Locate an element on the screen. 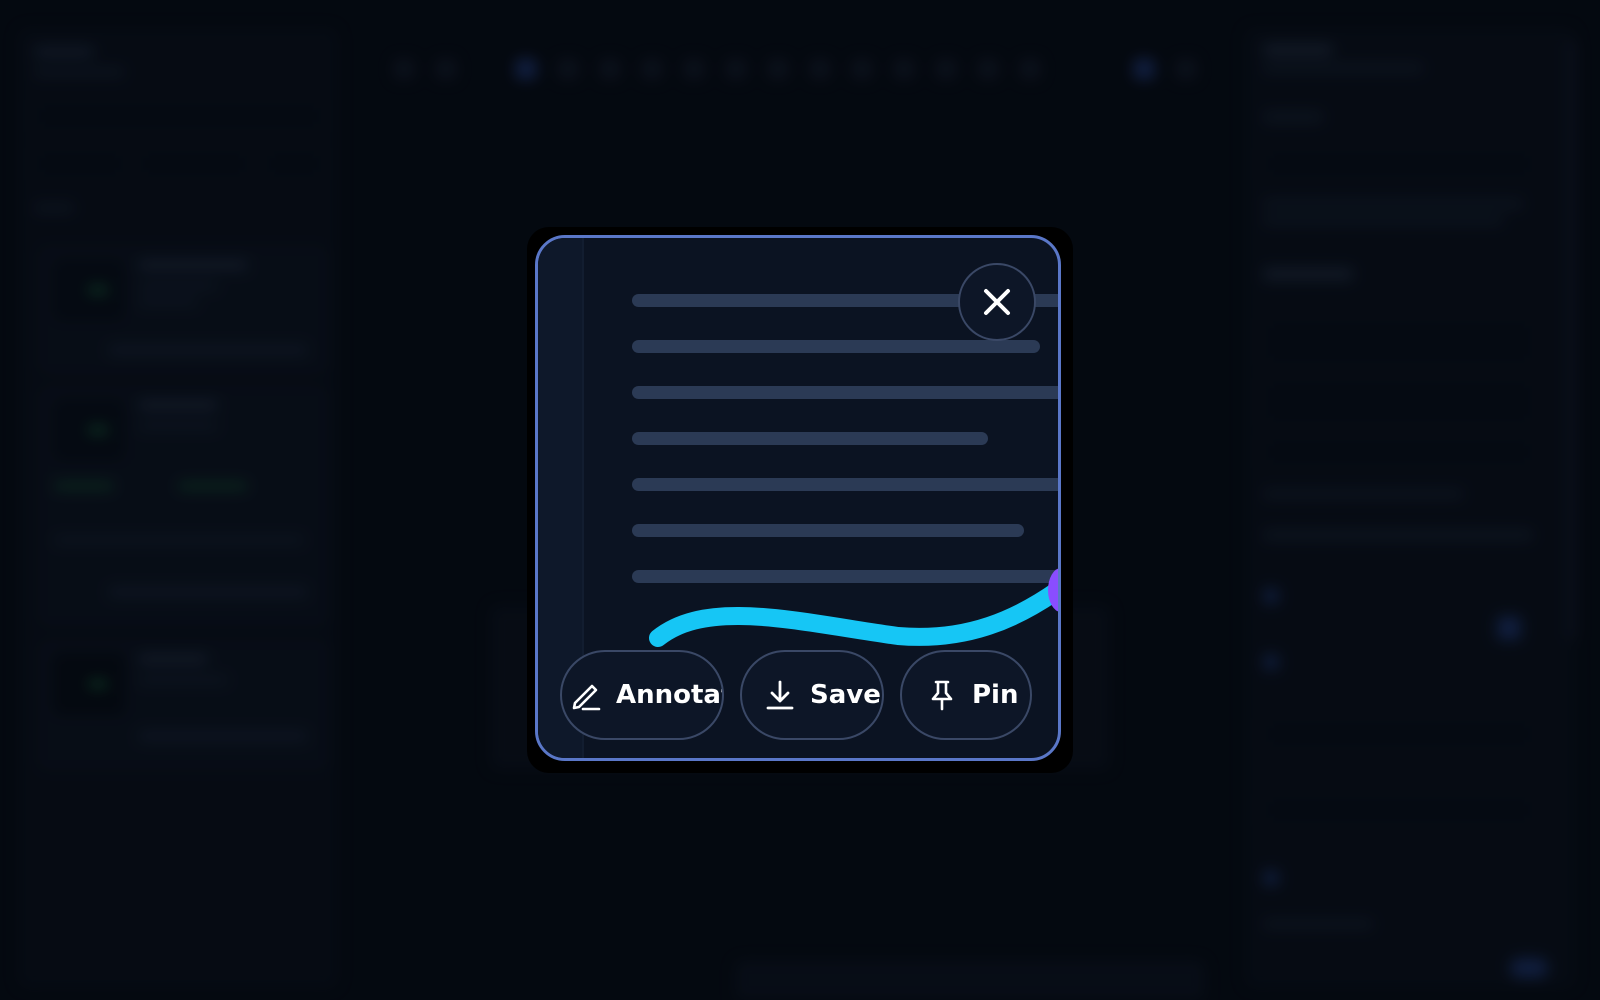  save-label: Save is located at coordinates (845, 695).